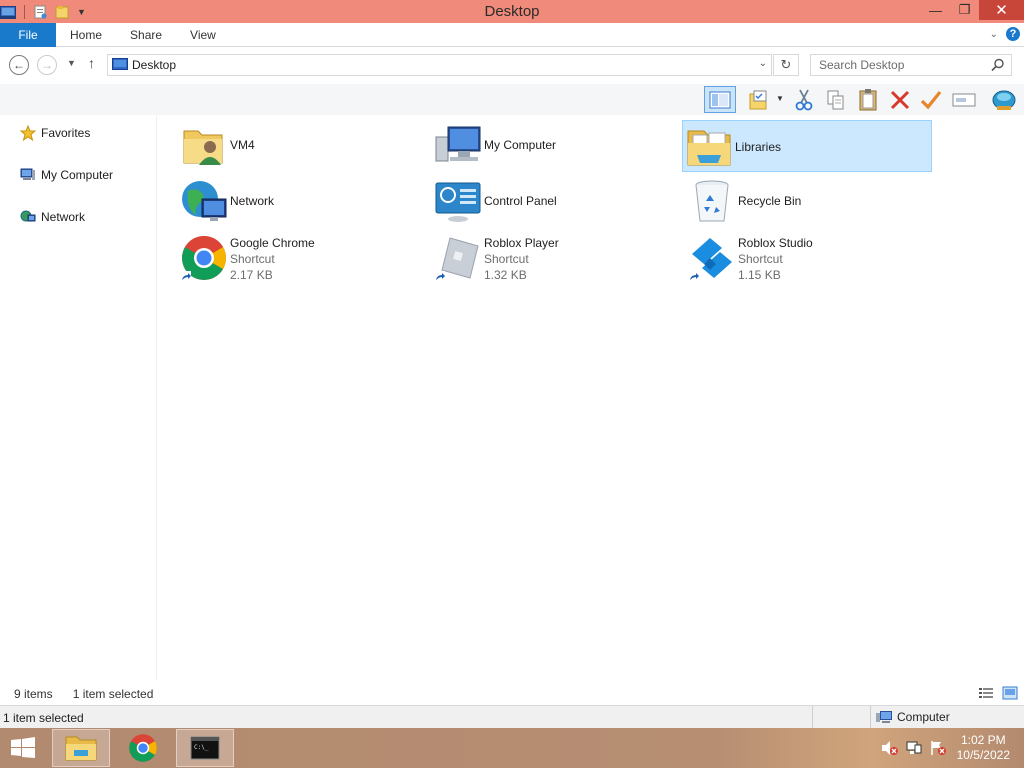 The image size is (1024, 768). What do you see at coordinates (77, 175) in the screenshot?
I see `nav-label-my-computer: My Computer` at bounding box center [77, 175].